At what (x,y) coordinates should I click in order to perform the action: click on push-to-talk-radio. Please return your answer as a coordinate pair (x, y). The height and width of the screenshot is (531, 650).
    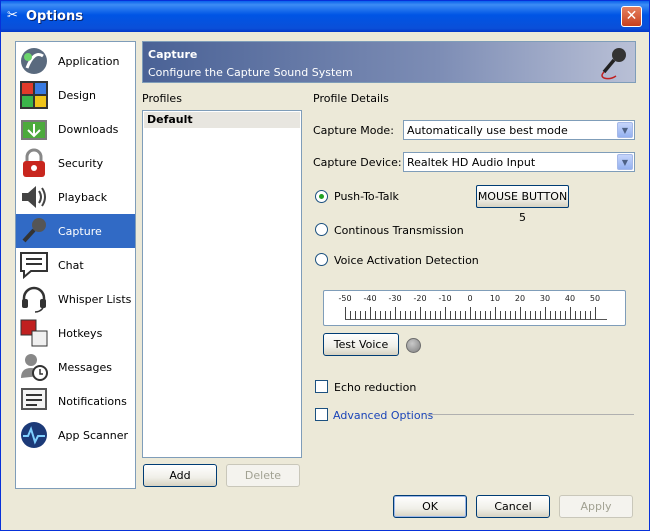
    Looking at the image, I should click on (321, 196).